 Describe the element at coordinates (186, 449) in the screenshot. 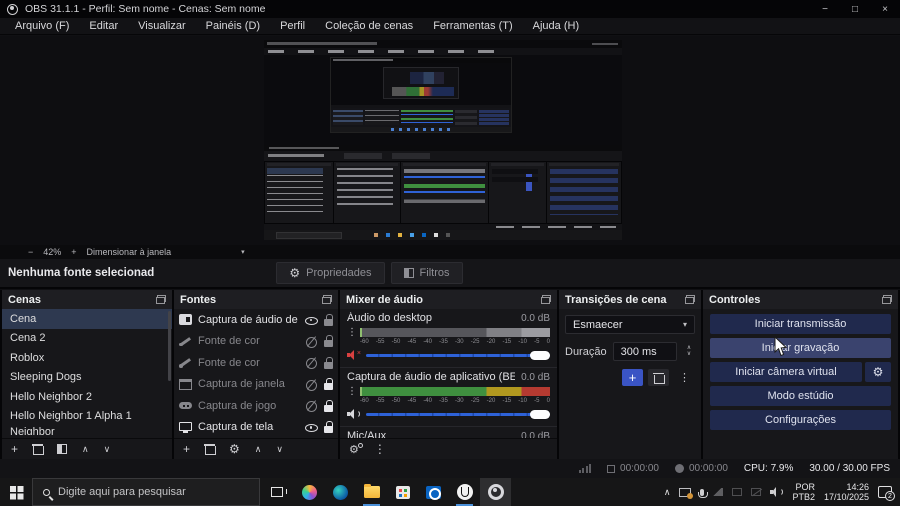

I see `add-source-button: +` at that location.